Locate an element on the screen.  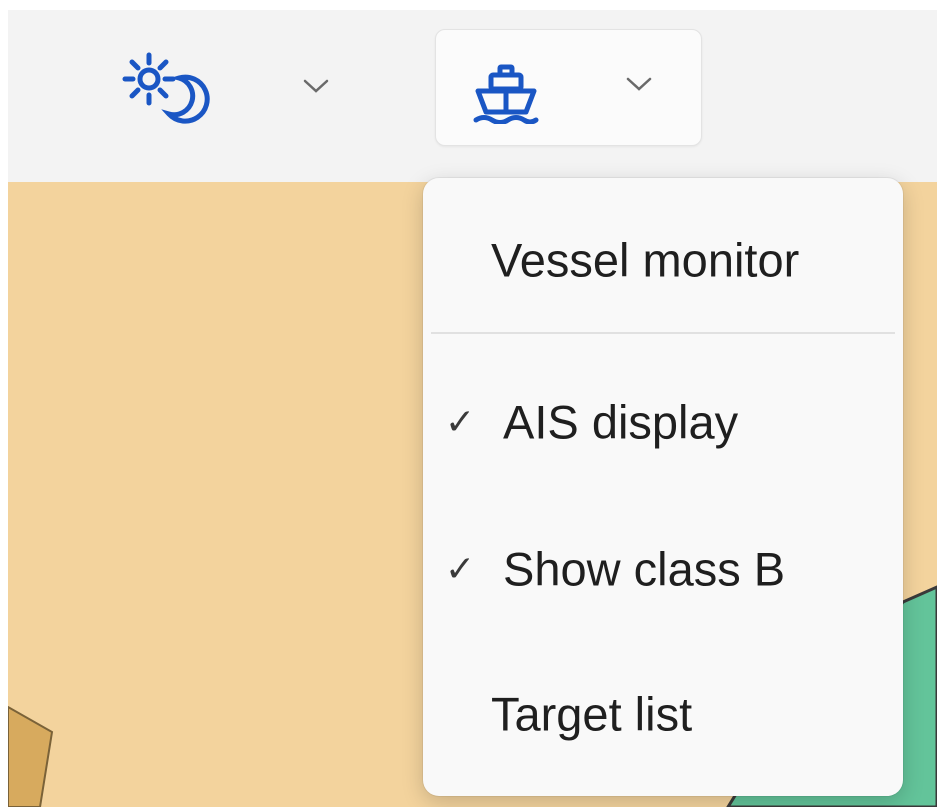
sun-moon-icon is located at coordinates (172, 86).